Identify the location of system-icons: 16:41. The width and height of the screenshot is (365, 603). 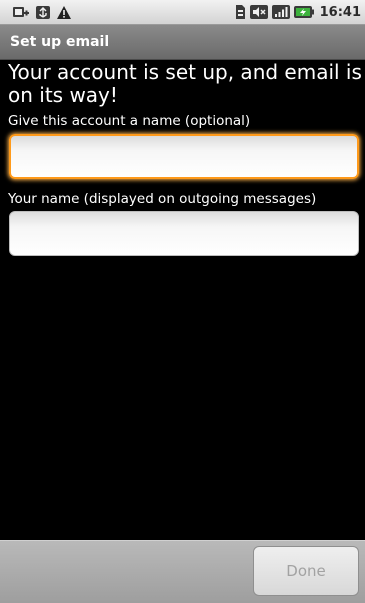
(298, 12).